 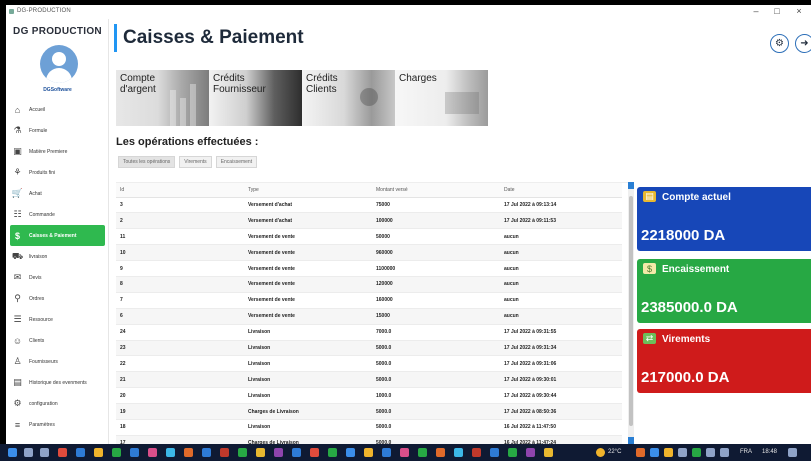 I want to click on sidebar-item-13: ▤ Historique des evenments, so click(x=57, y=382).